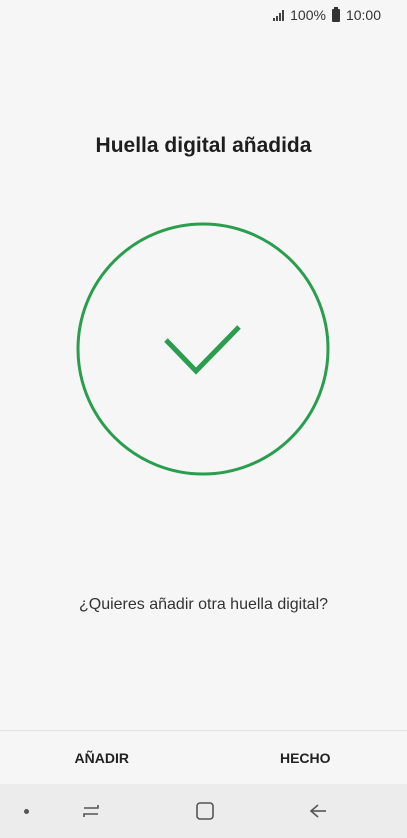 The height and width of the screenshot is (838, 407). I want to click on action-bar: AÑADIR HECHO, so click(203, 757).